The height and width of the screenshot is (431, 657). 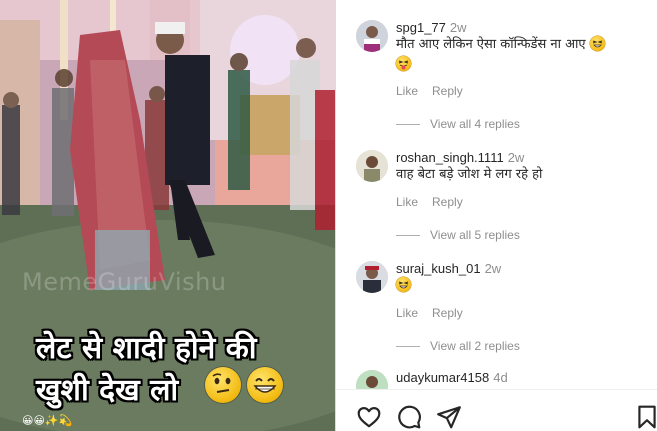 What do you see at coordinates (265, 385) in the screenshot?
I see `grinning-face-emoji-icon` at bounding box center [265, 385].